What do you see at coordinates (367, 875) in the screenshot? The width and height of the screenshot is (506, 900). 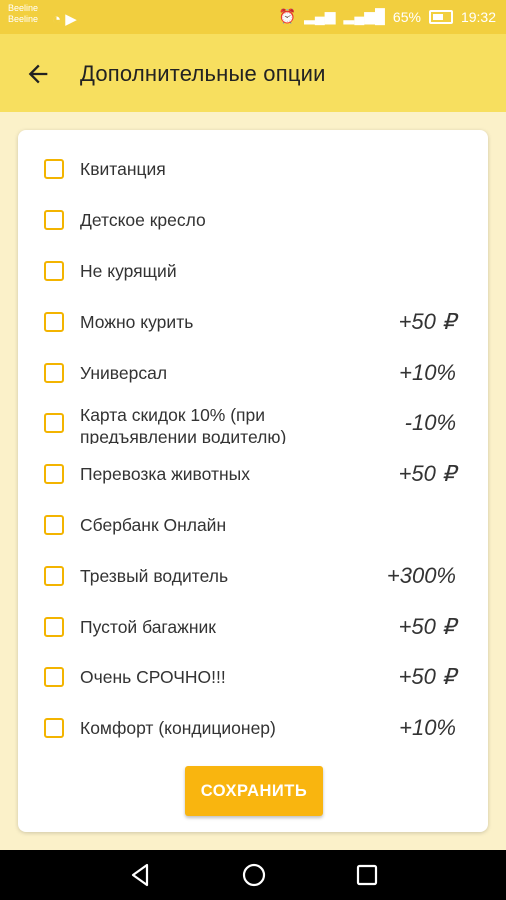 I see `square-recents-icon` at bounding box center [367, 875].